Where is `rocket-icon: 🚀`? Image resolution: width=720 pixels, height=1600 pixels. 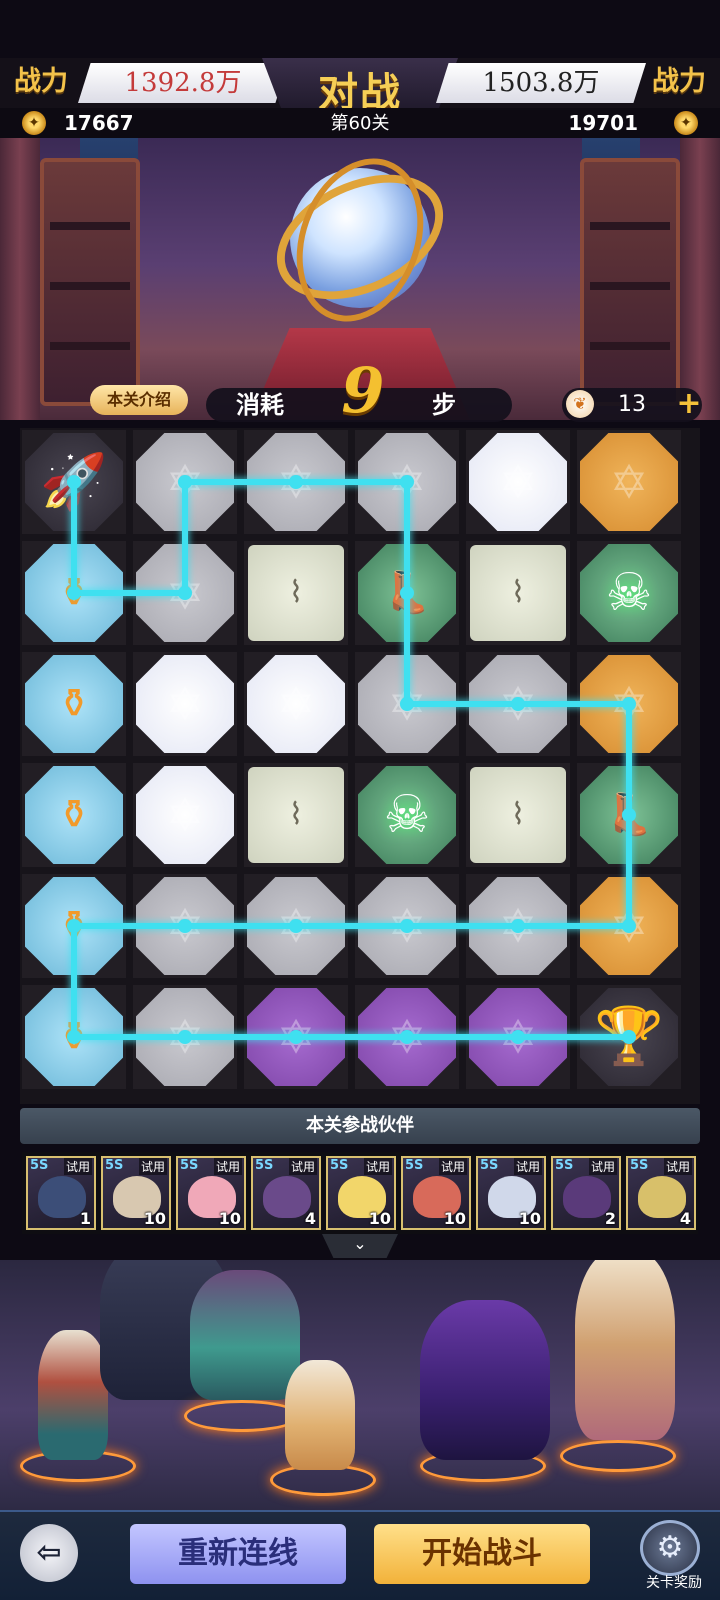 rocket-icon: 🚀 is located at coordinates (74, 481).